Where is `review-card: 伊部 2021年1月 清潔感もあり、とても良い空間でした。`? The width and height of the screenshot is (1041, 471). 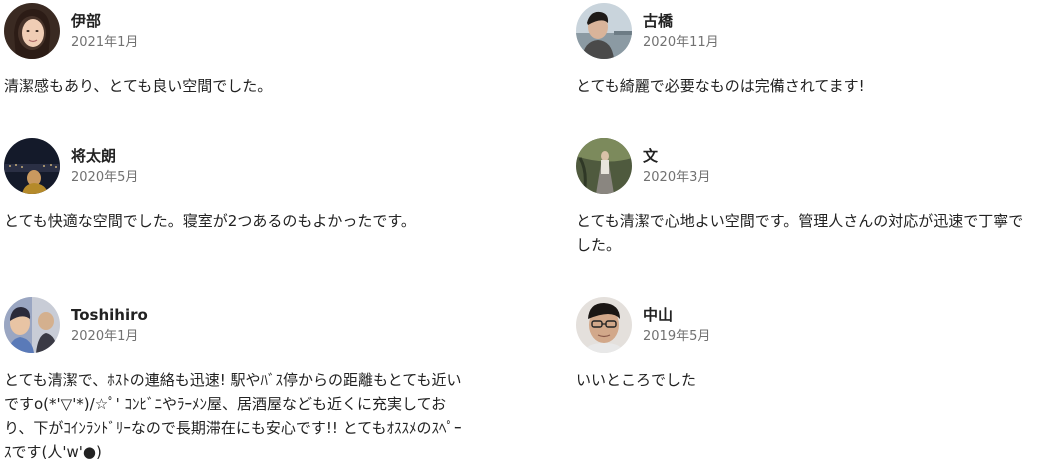
review-card: 伊部 2021年1月 清潔感もあり、とても良い空間でした。 is located at coordinates (230, 50).